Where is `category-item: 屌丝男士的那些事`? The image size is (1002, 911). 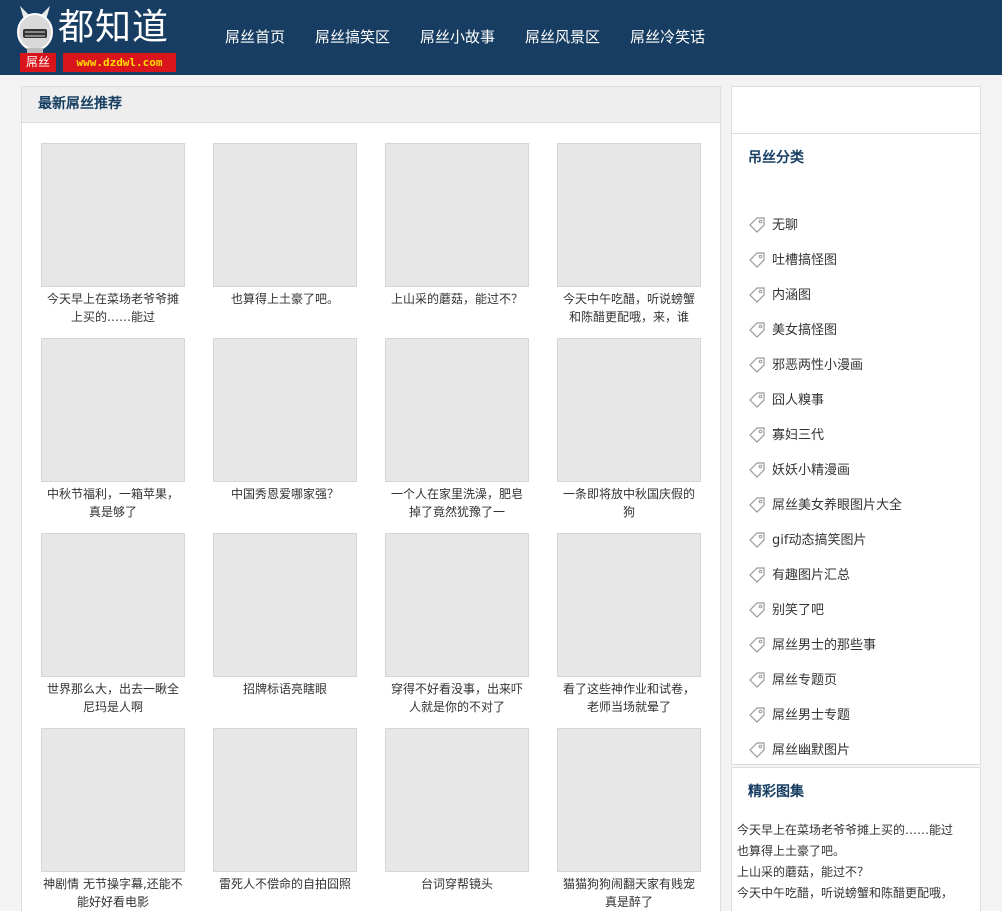
category-item: 屌丝男士的那些事 is located at coordinates (825, 643).